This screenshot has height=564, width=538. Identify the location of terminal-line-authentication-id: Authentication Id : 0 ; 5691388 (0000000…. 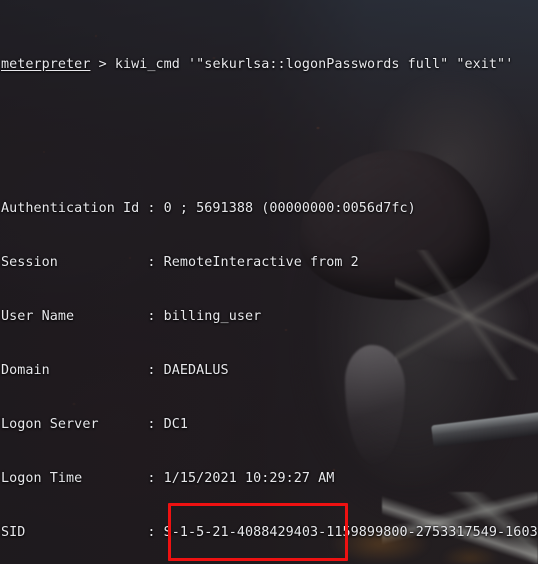
(208, 208).